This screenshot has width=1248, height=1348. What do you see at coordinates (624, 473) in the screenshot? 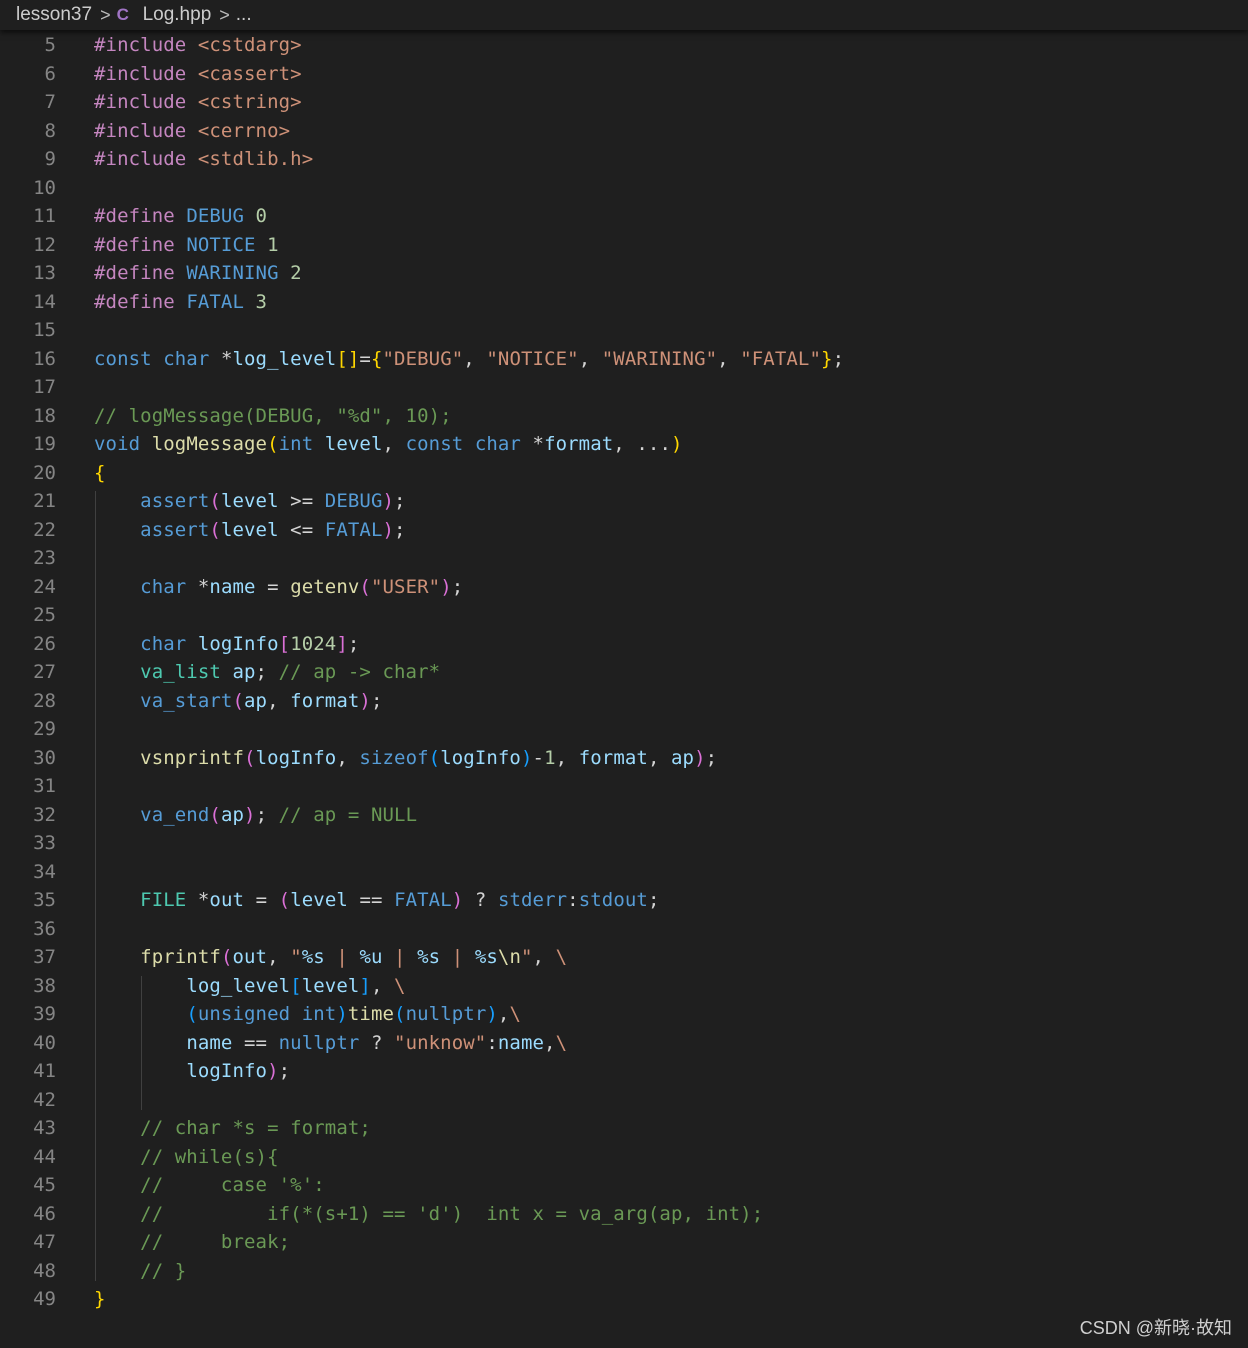
I see `code-line: 20 {` at bounding box center [624, 473].